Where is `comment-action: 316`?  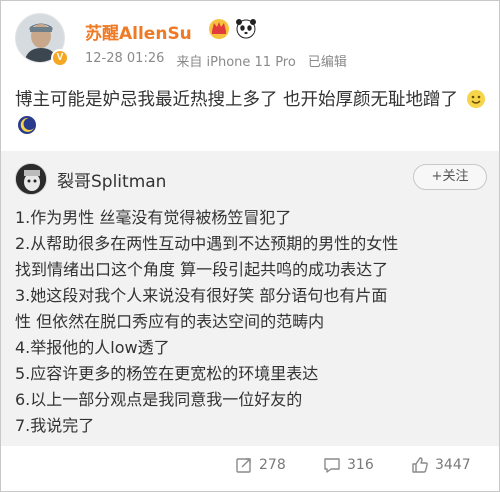 comment-action: 316 is located at coordinates (348, 465).